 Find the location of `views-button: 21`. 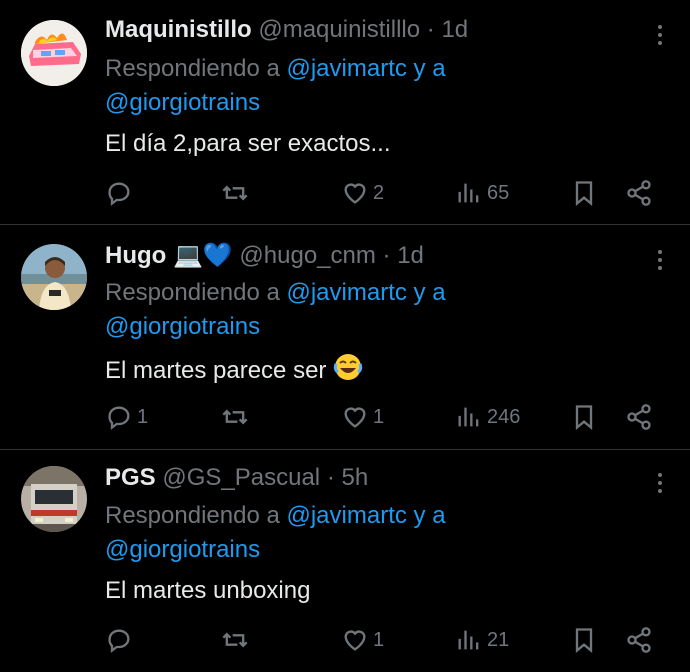

views-button: 21 is located at coordinates (482, 640).